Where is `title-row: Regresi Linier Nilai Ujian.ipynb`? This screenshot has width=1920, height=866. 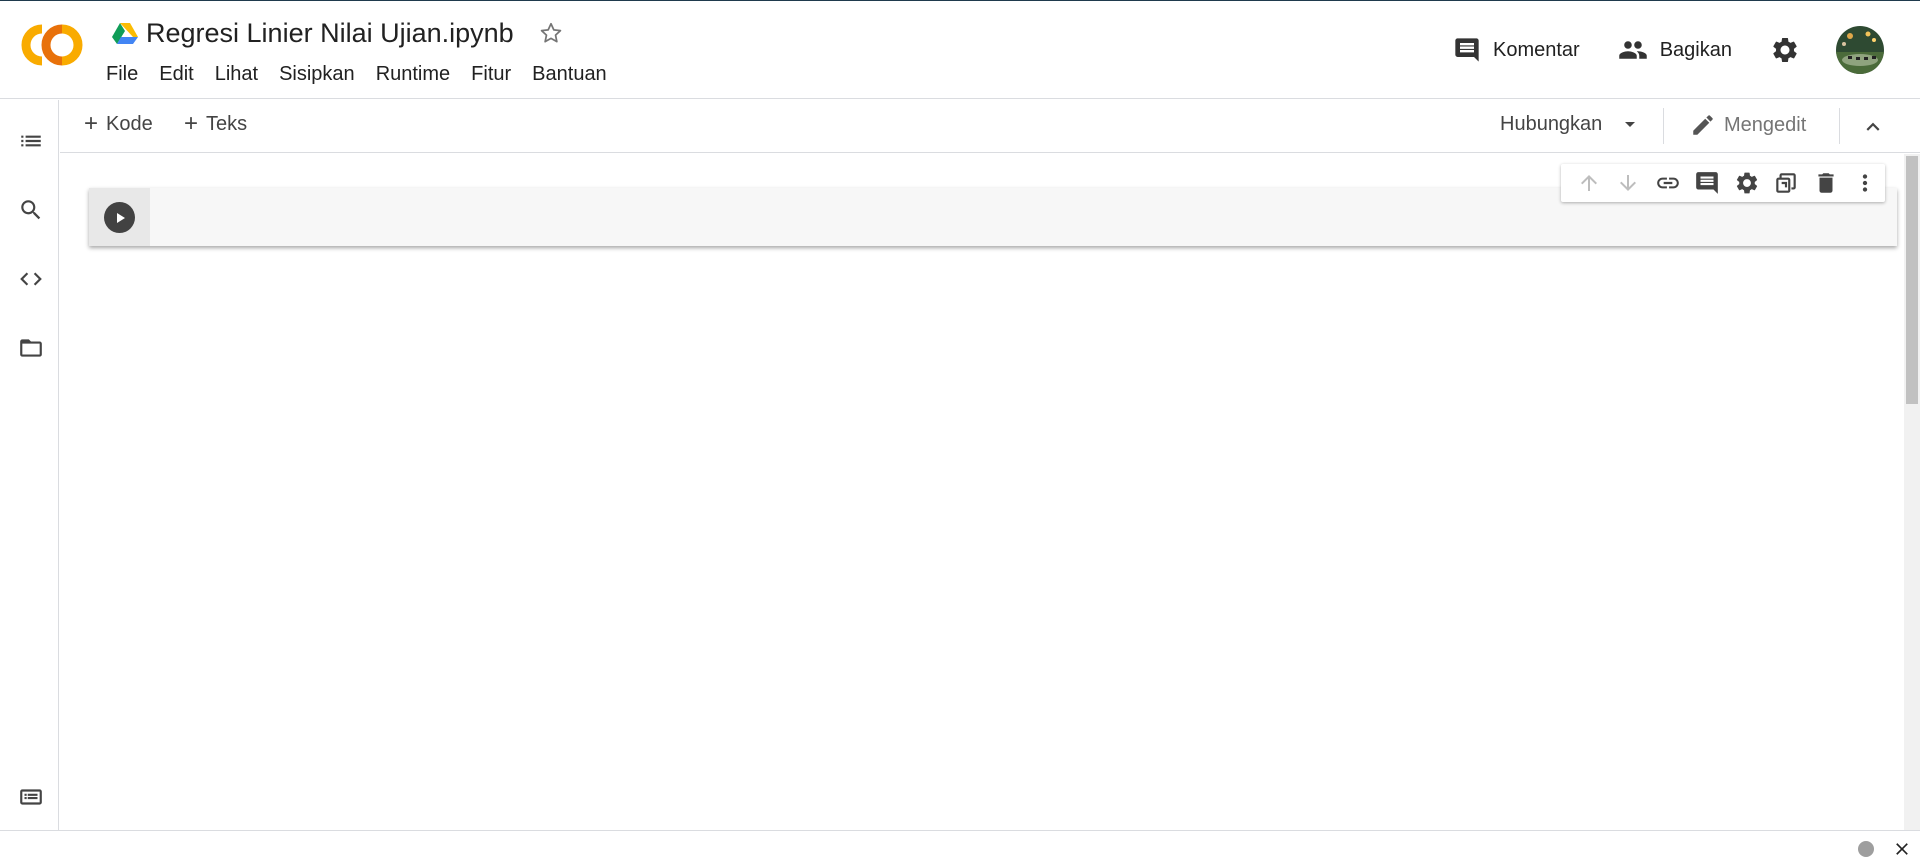
title-row: Regresi Linier Nilai Ujian.ipynb is located at coordinates (338, 33).